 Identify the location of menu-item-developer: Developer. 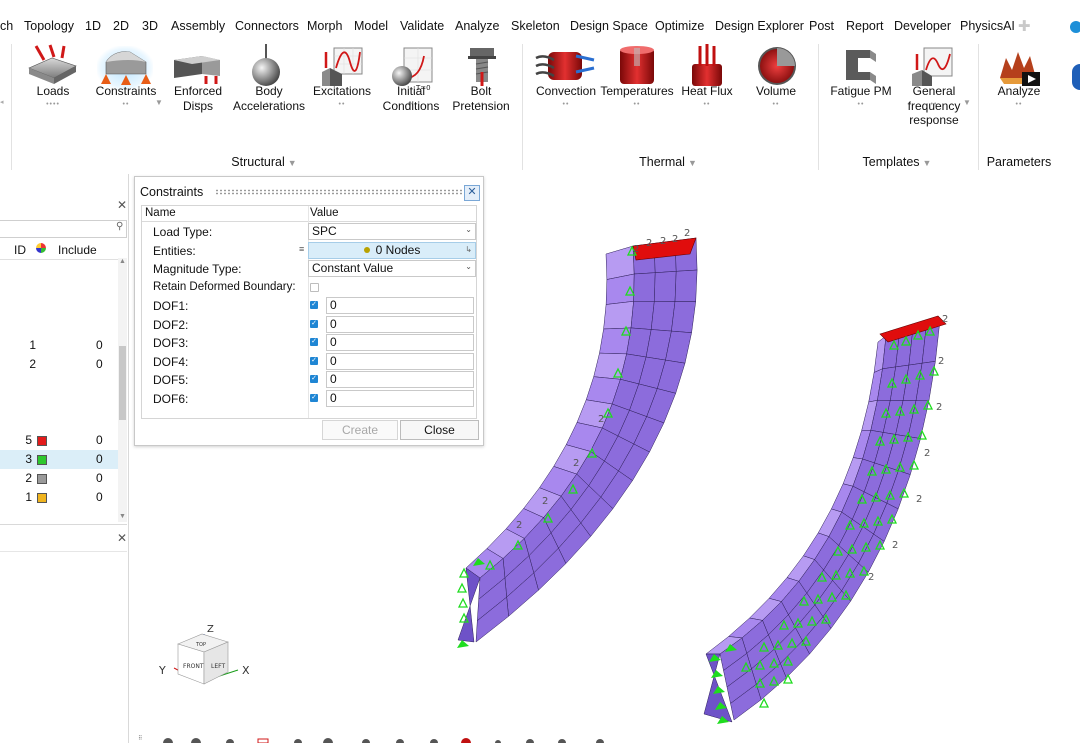
(922, 26).